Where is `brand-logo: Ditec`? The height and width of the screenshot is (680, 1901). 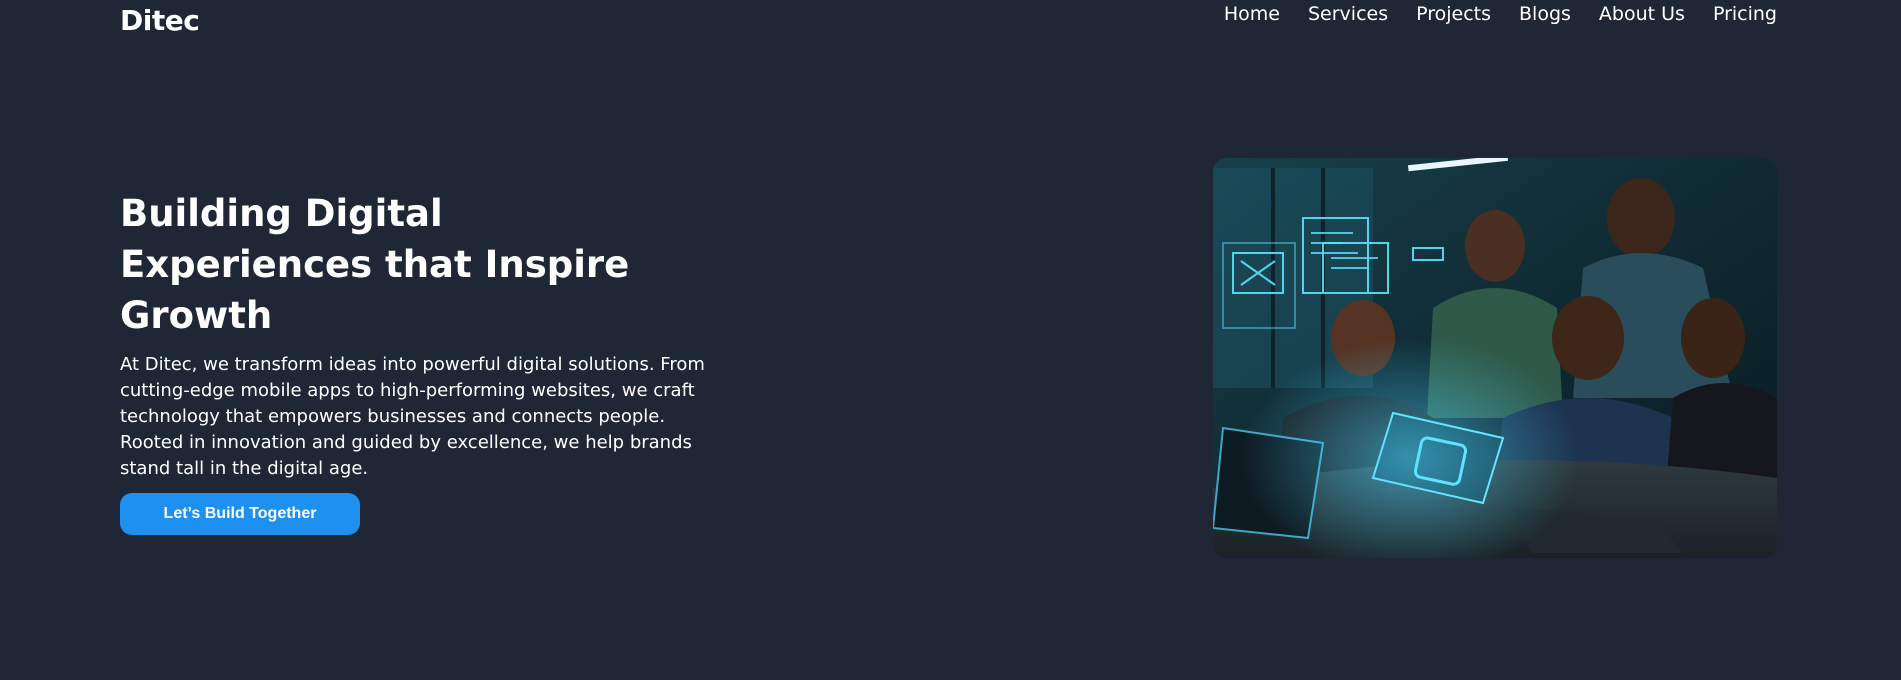
brand-logo: Ditec is located at coordinates (160, 20).